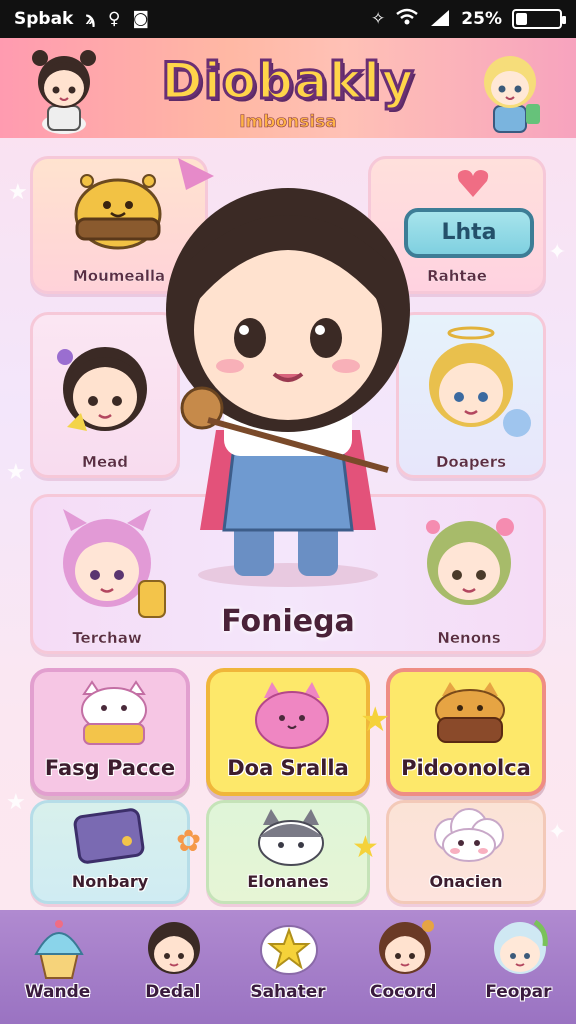  What do you see at coordinates (64, 88) in the screenshot?
I see `girl-avatar-left-icon` at bounding box center [64, 88].